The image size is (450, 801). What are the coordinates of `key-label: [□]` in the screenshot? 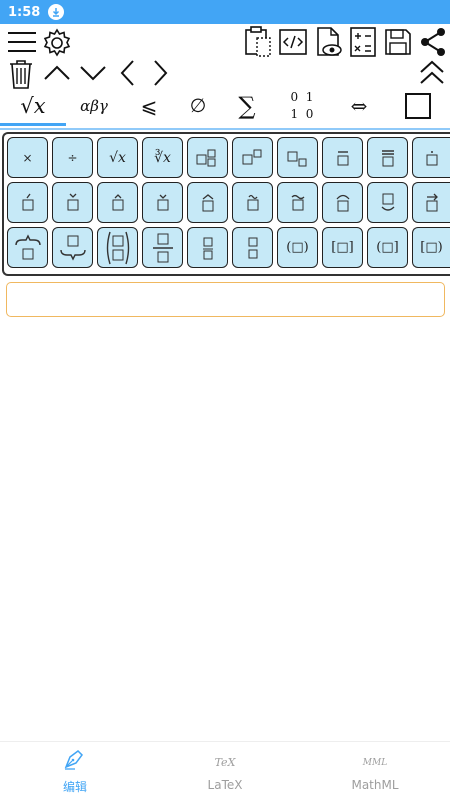 It's located at (342, 247).